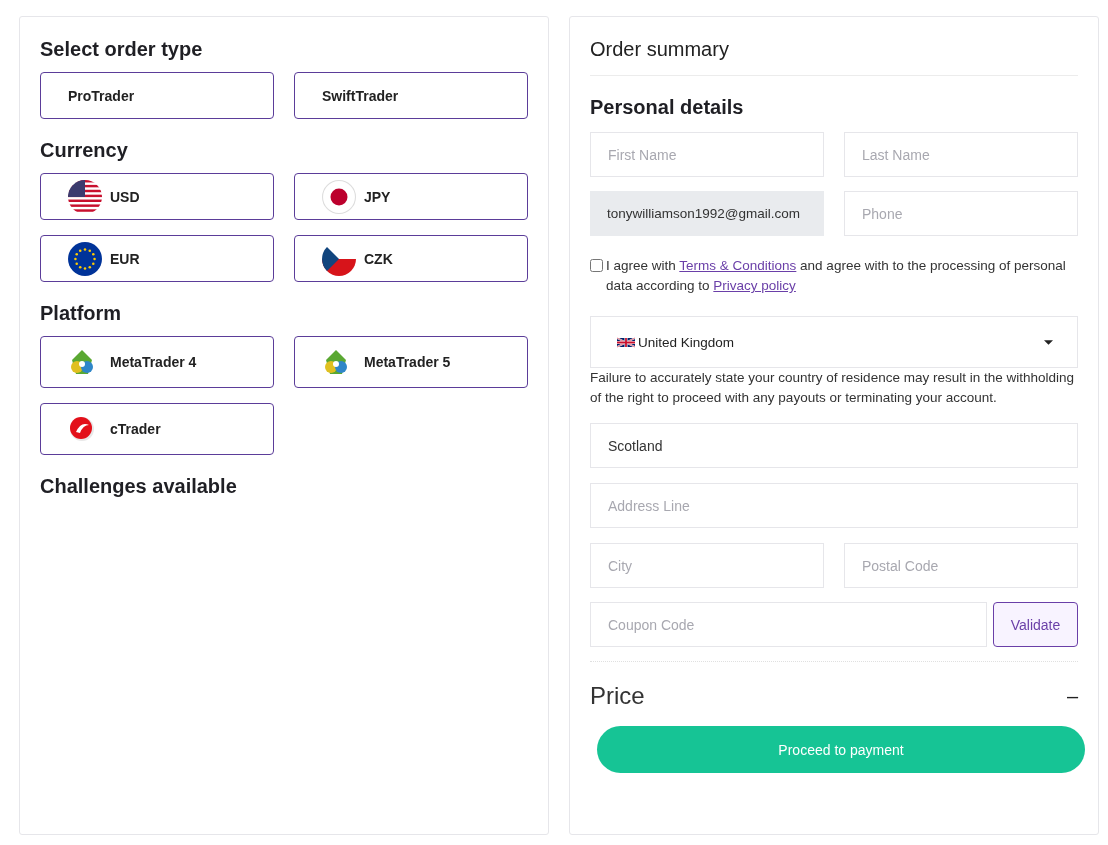  I want to click on currency-option: JPY, so click(411, 196).